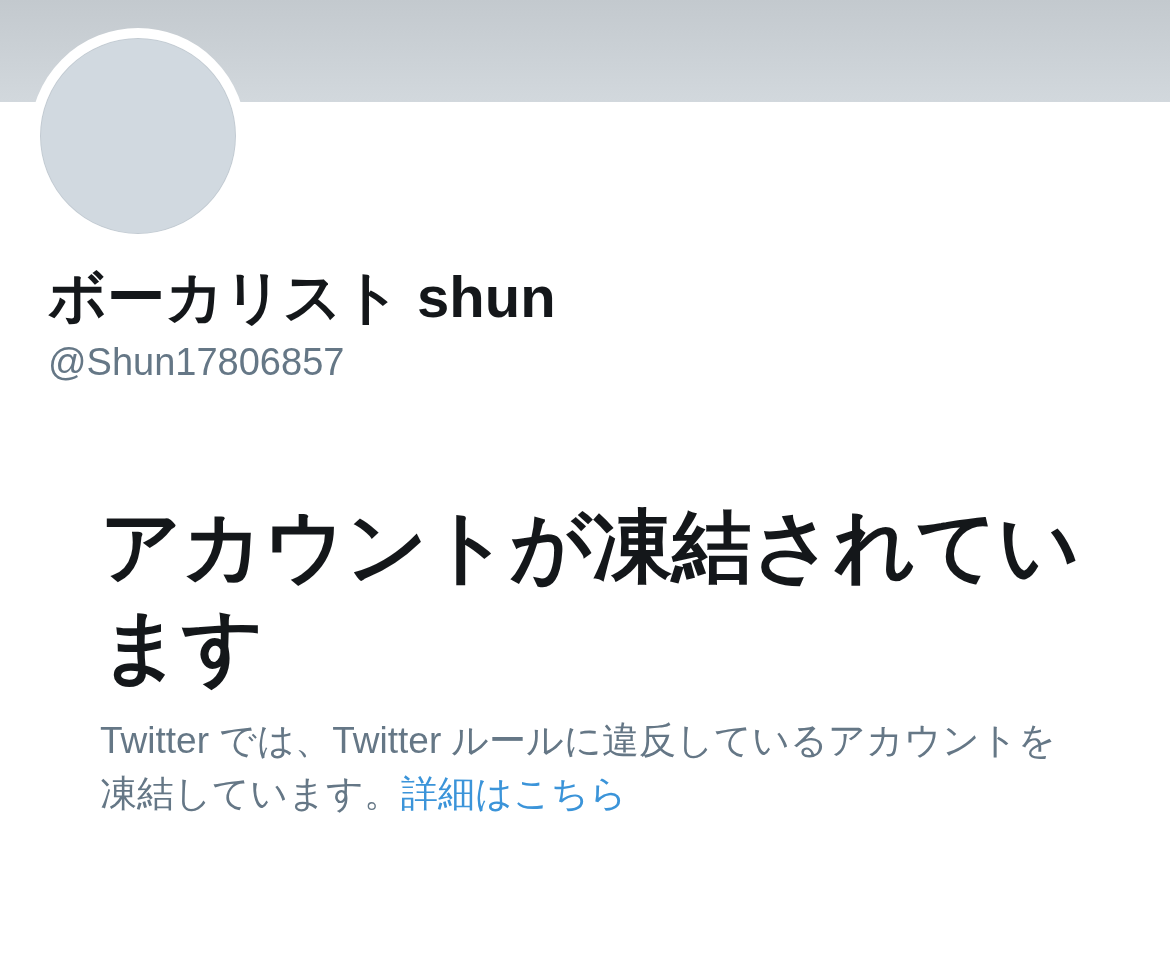  I want to click on learn-more-link: 詳細はこちら, so click(514, 793).